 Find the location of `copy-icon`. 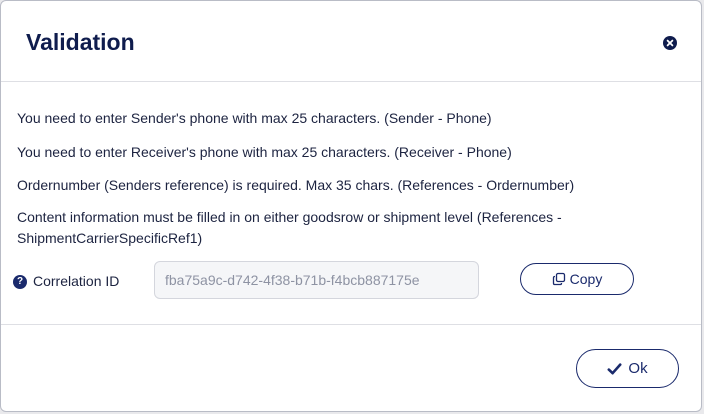

copy-icon is located at coordinates (558, 279).